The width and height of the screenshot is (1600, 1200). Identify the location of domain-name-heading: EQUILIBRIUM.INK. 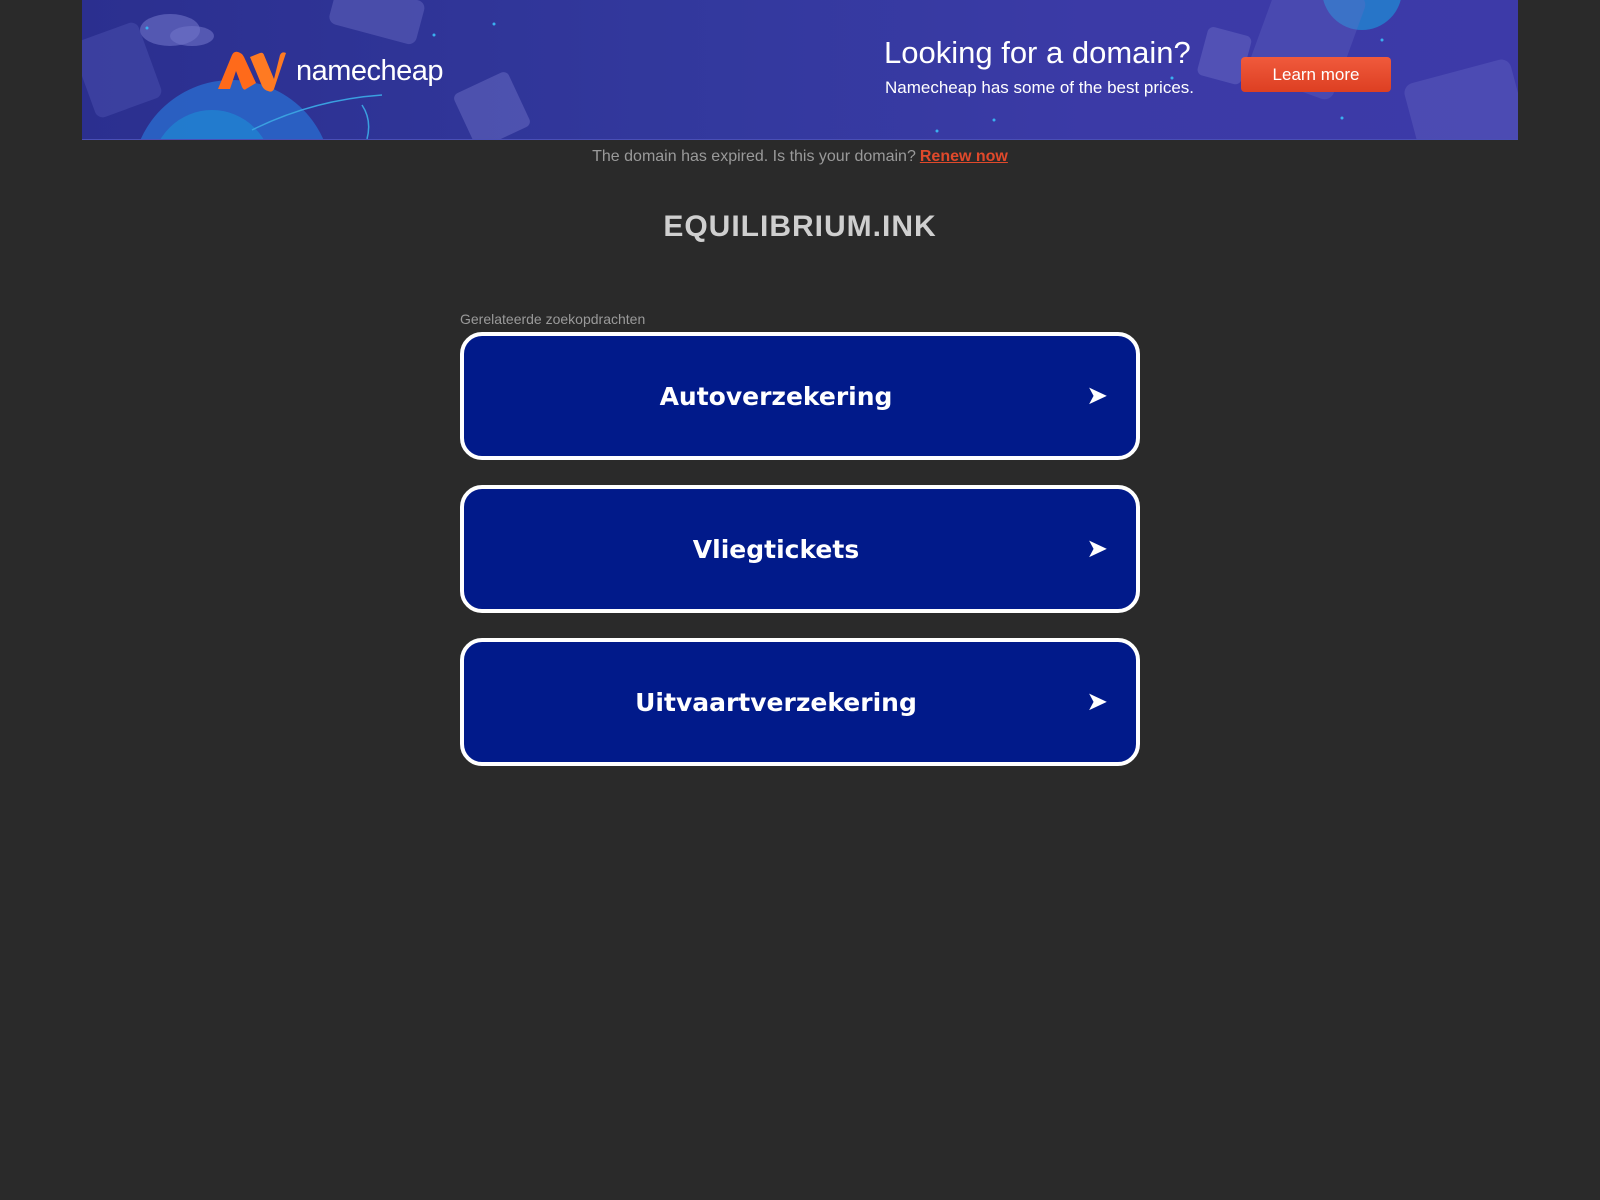
(800, 226).